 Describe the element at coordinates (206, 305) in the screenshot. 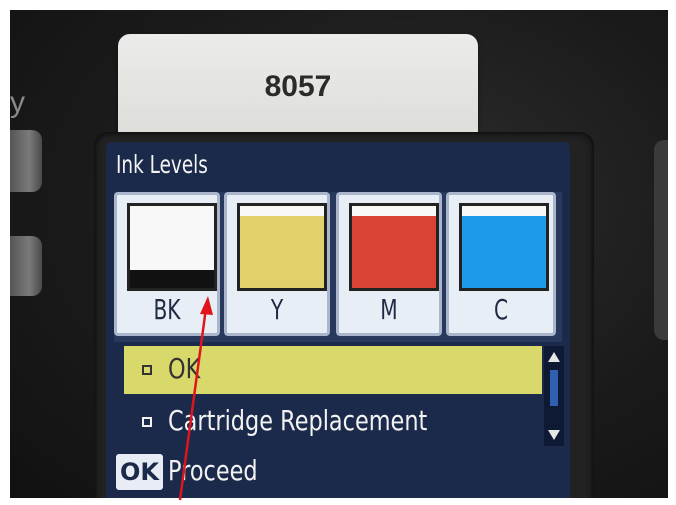

I see `annotation-arrow-head` at that location.